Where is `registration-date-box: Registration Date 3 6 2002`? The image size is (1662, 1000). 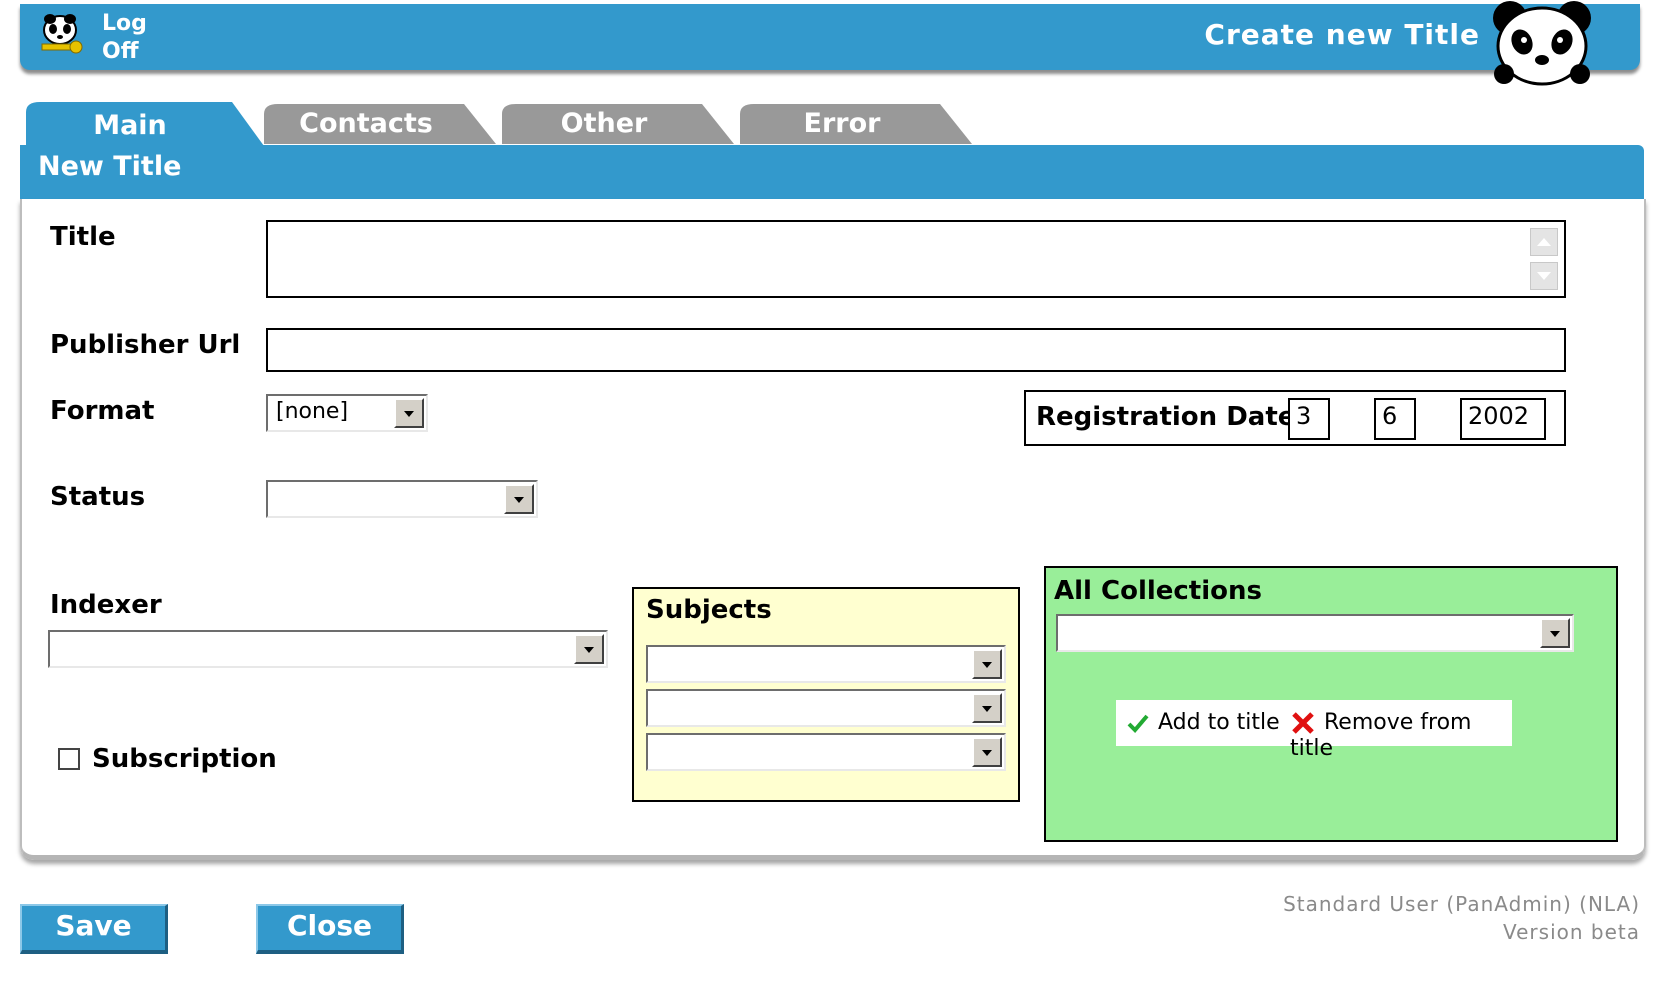
registration-date-box: Registration Date 3 6 2002 is located at coordinates (1295, 418).